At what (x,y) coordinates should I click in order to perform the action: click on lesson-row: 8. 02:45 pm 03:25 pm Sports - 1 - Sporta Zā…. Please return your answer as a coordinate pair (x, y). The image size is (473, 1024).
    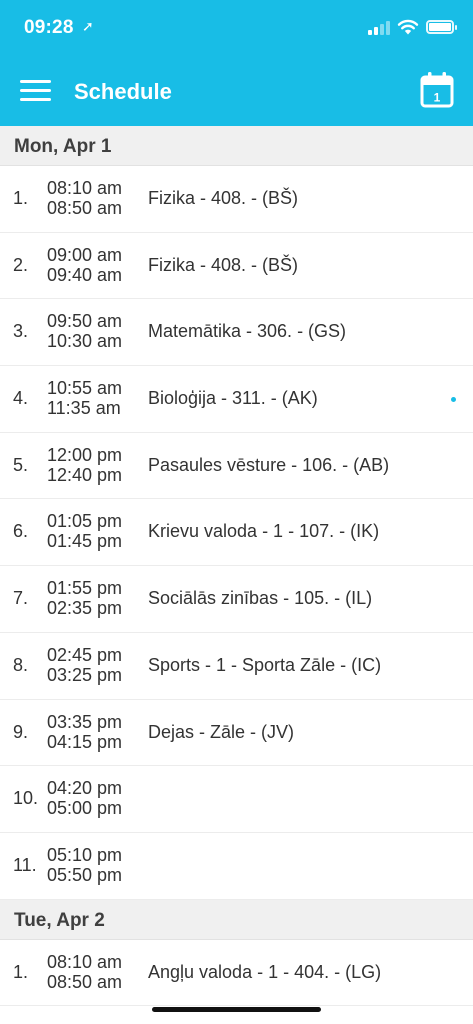
    Looking at the image, I should click on (236, 666).